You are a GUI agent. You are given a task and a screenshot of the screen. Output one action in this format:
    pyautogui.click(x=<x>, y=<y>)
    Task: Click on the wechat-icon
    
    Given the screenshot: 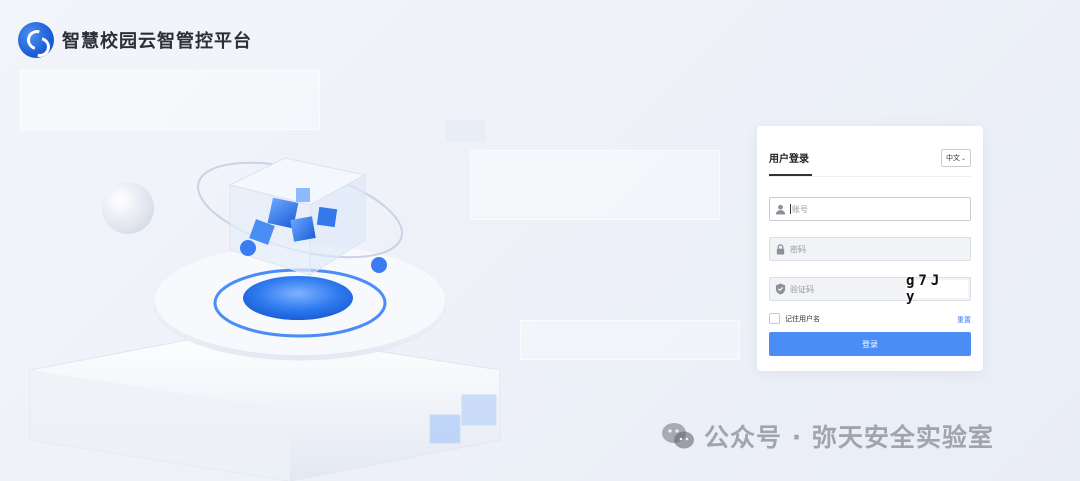 What is the action you would take?
    pyautogui.click(x=678, y=436)
    